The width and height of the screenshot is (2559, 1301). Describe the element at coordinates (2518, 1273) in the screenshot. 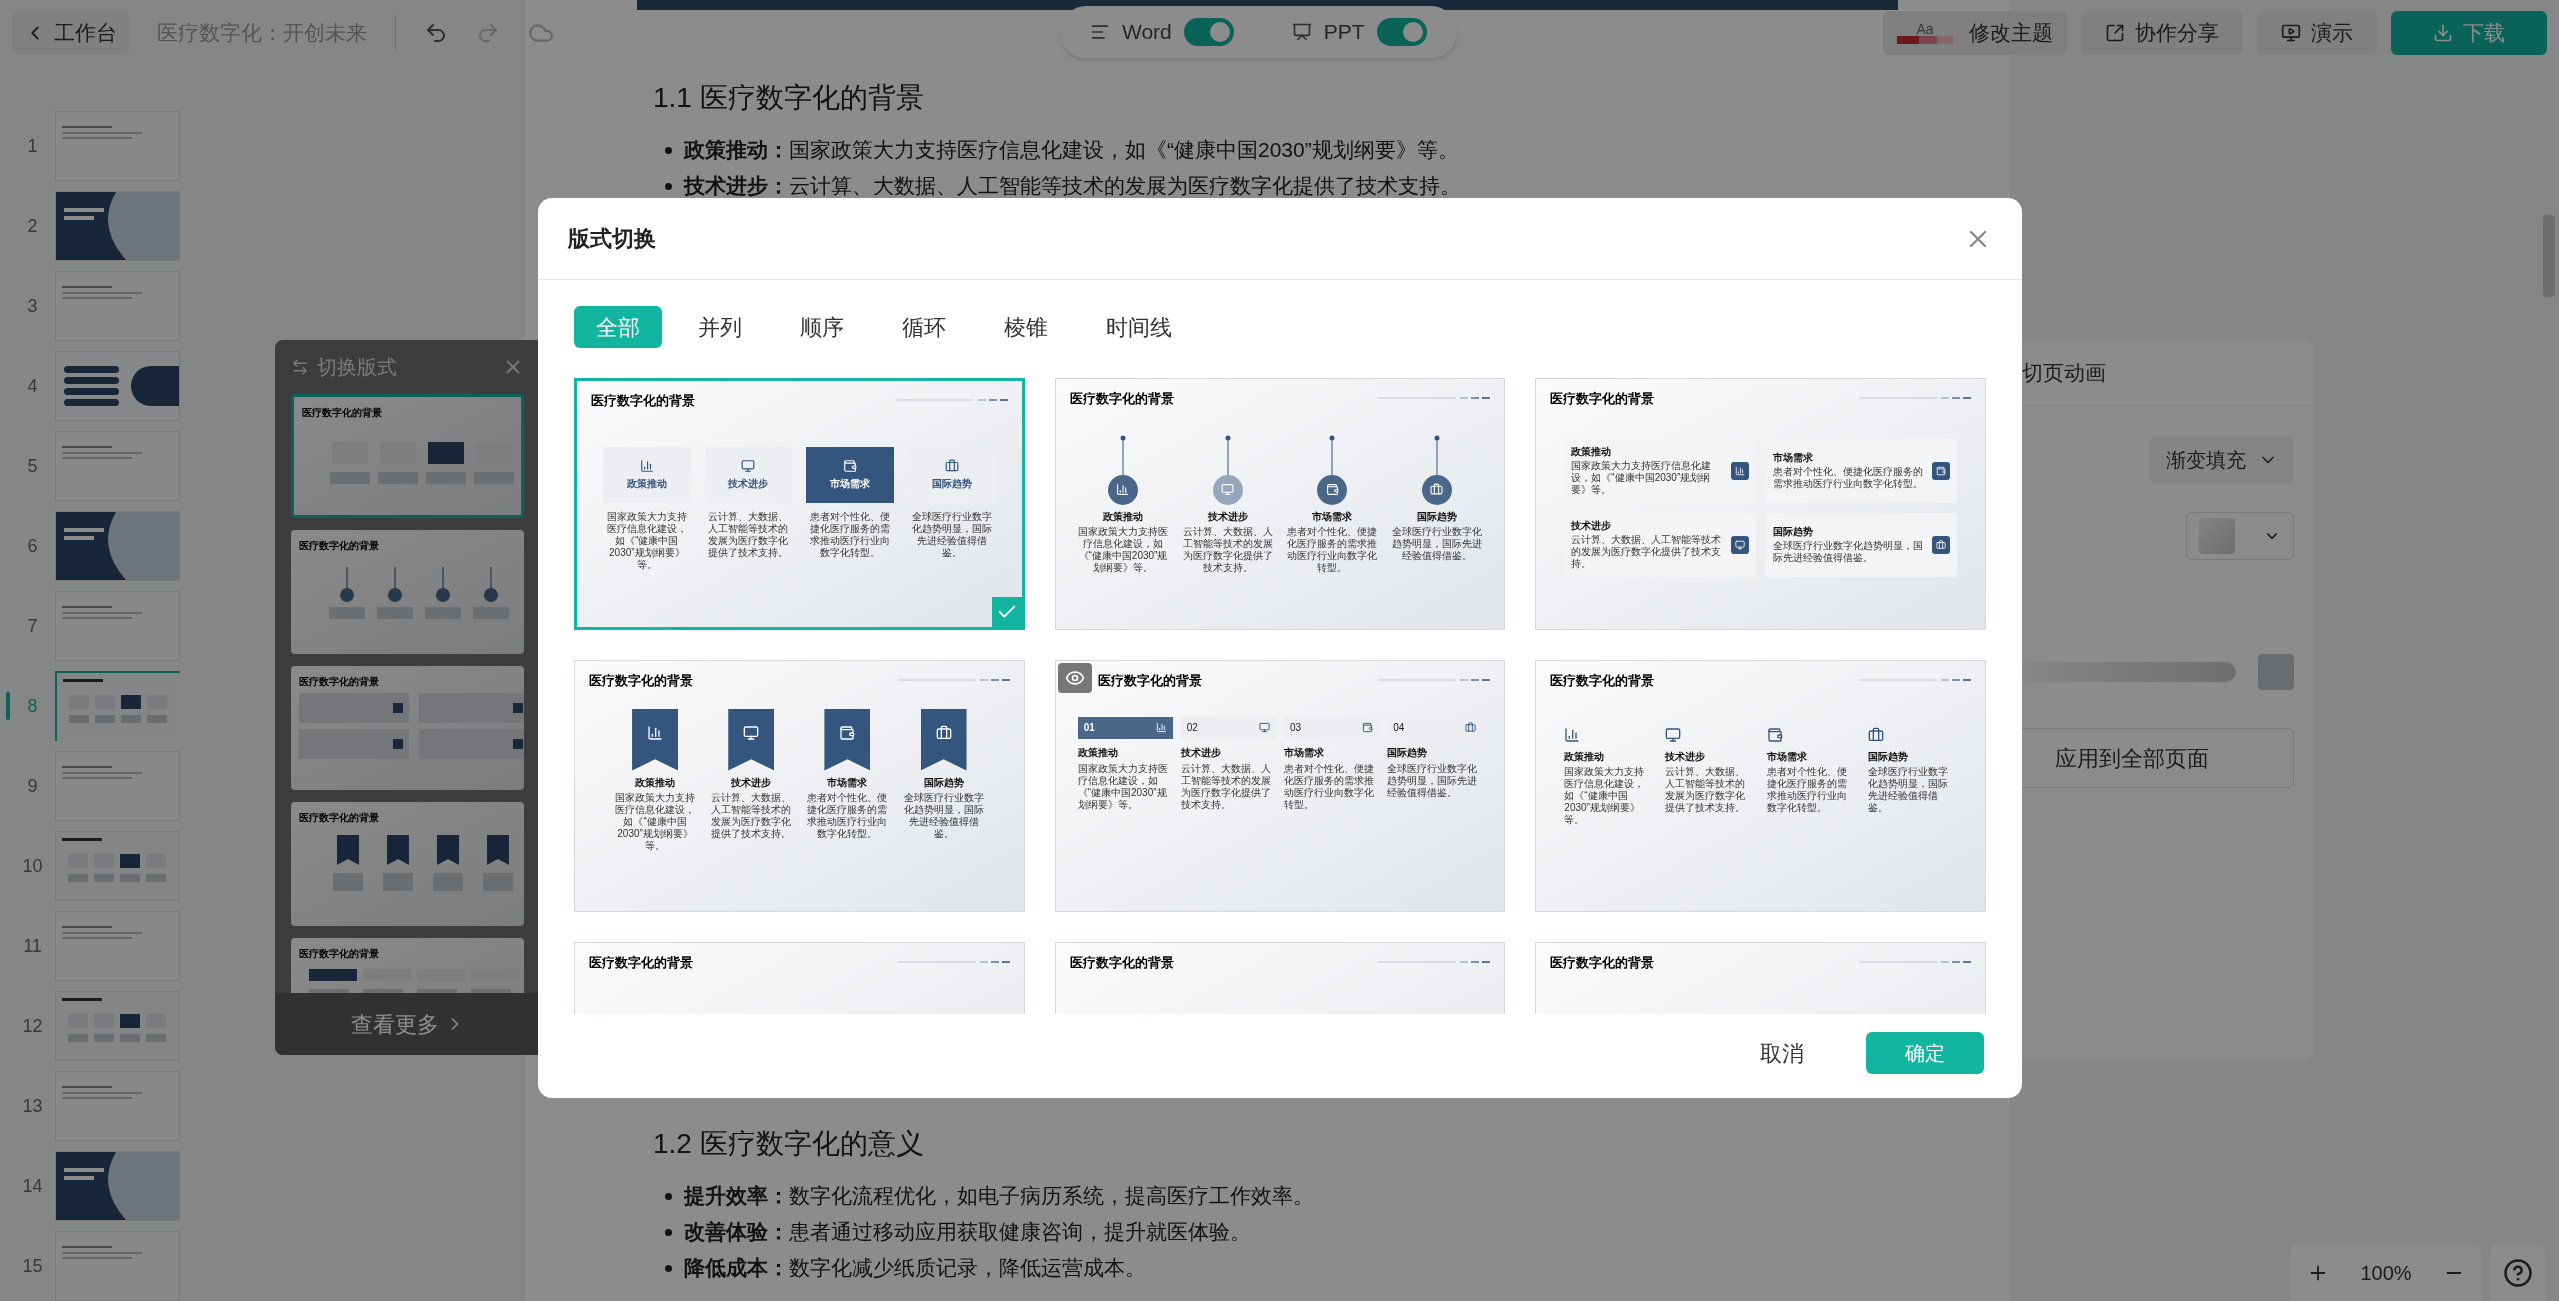

I see `help-button` at that location.